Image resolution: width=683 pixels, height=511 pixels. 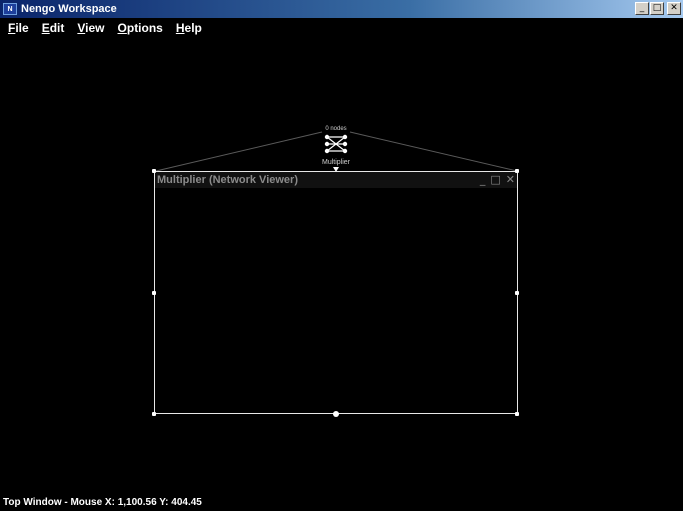 I want to click on maximize-button: □, so click(x=657, y=8).